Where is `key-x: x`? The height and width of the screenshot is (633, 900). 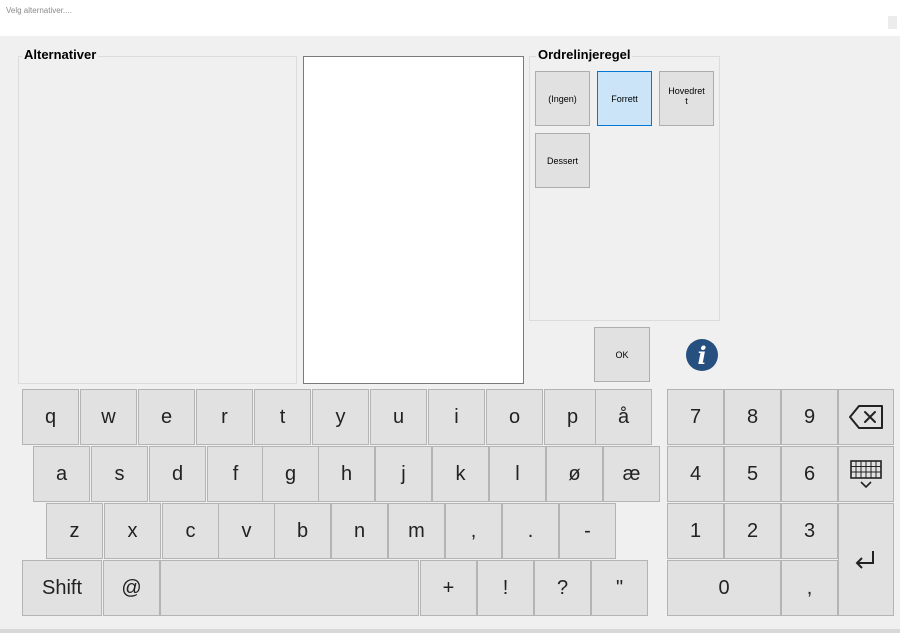 key-x: x is located at coordinates (132, 531).